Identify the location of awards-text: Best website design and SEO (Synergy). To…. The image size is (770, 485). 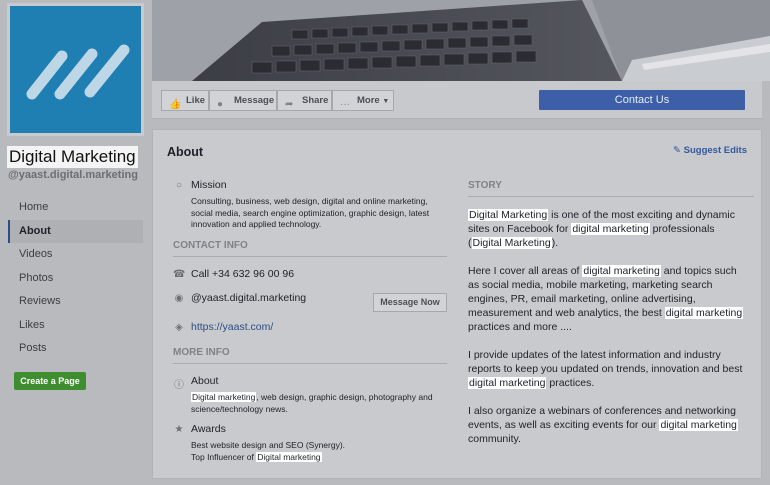
(318, 451).